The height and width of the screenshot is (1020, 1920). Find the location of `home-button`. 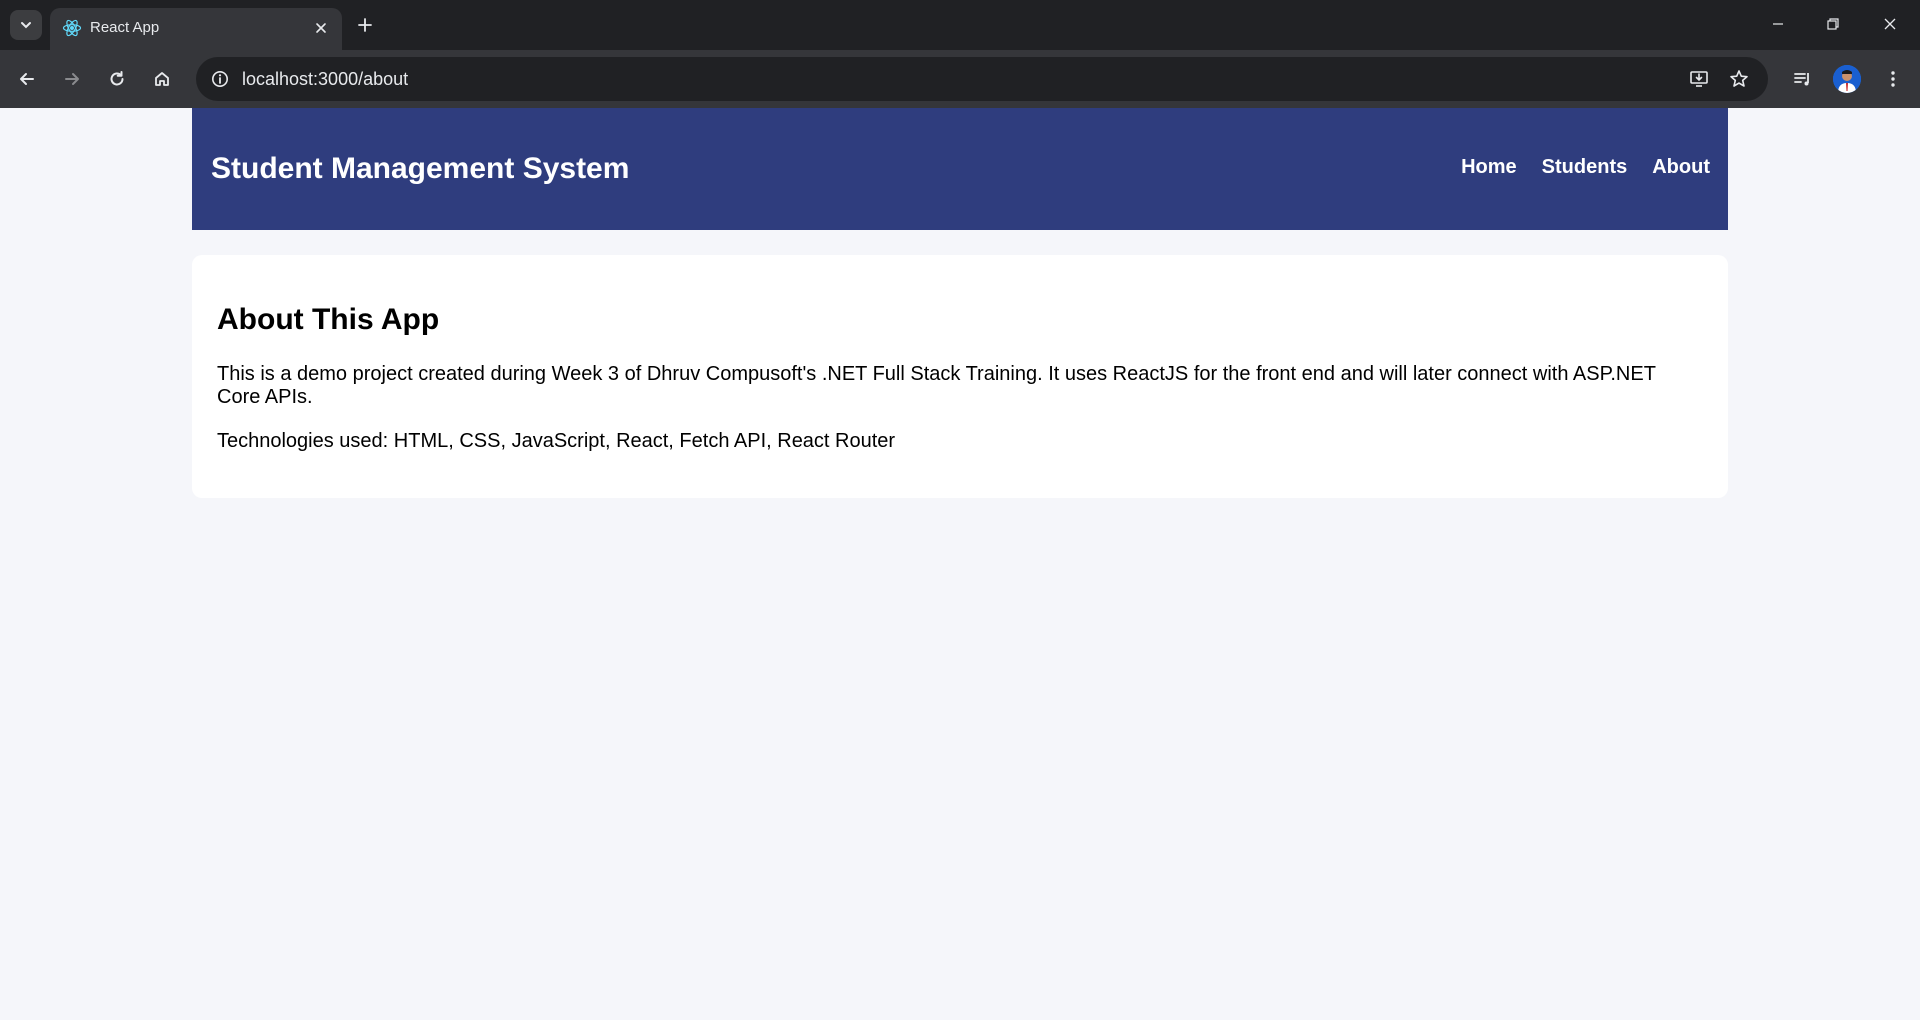

home-button is located at coordinates (162, 79).